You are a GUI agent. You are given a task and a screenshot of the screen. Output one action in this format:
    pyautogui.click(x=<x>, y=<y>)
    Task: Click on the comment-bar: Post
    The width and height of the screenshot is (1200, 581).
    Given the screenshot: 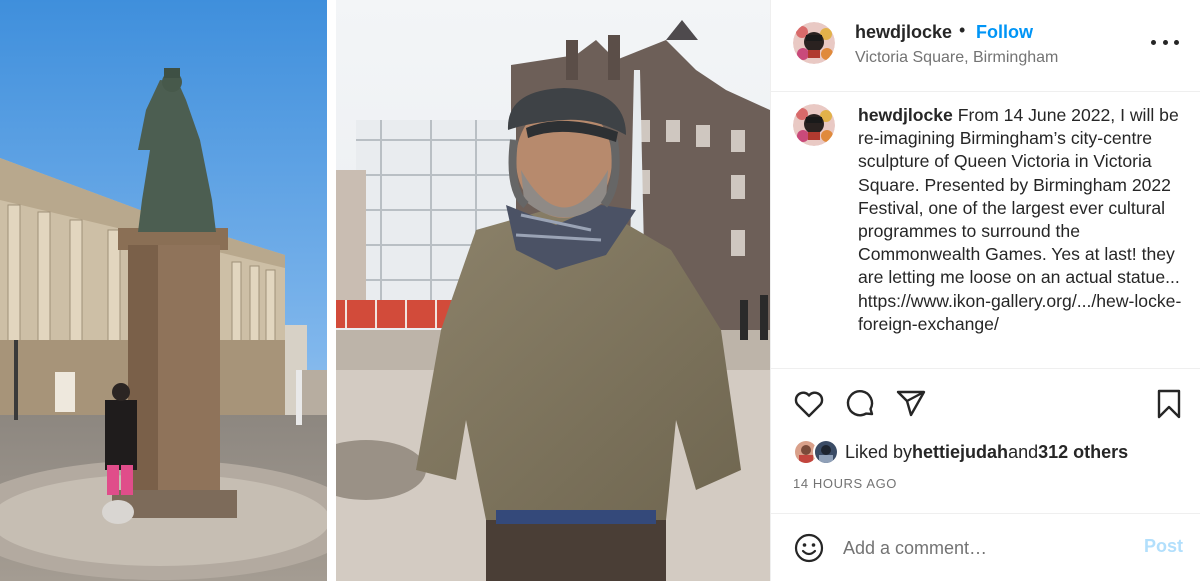 What is the action you would take?
    pyautogui.click(x=985, y=547)
    